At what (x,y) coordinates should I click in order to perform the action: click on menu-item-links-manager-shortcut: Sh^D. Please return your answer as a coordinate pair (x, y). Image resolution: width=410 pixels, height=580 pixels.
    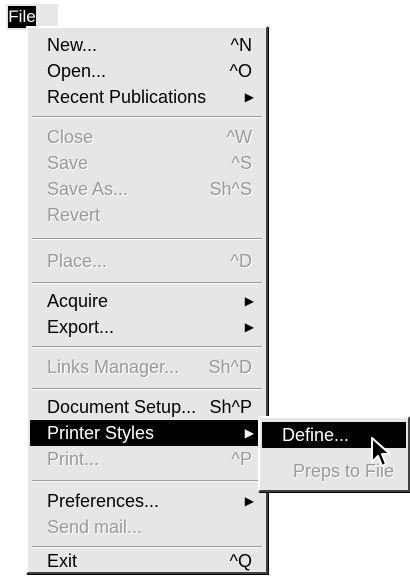
    Looking at the image, I should click on (230, 367).